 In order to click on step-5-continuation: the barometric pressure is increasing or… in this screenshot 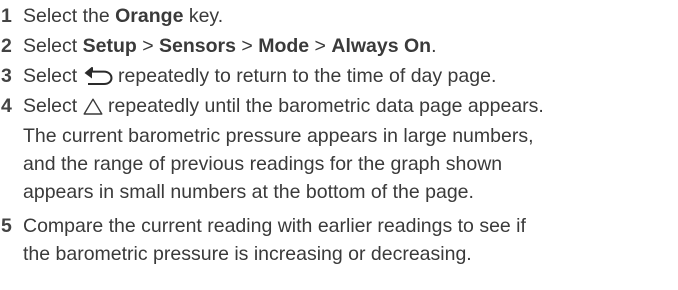, I will do `click(247, 254)`.